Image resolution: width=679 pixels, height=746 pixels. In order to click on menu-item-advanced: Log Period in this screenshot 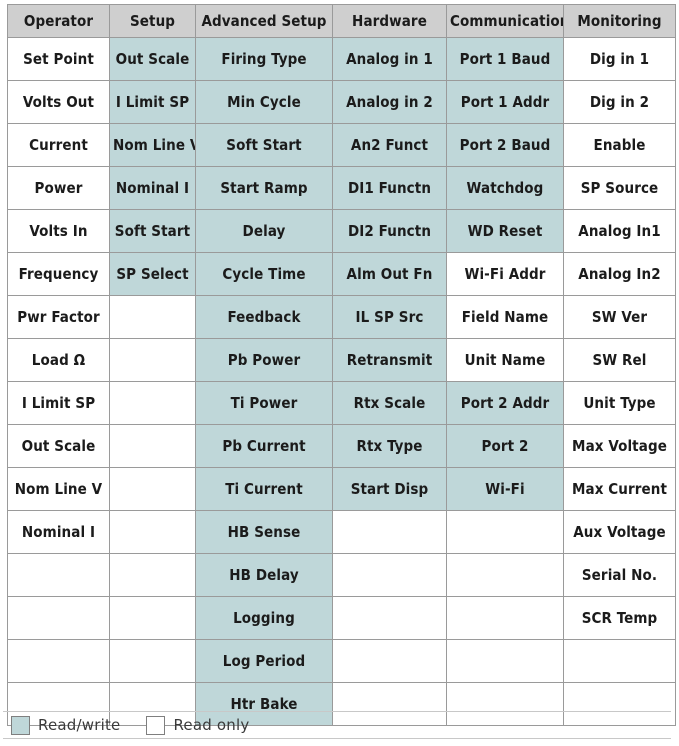, I will do `click(264, 661)`.